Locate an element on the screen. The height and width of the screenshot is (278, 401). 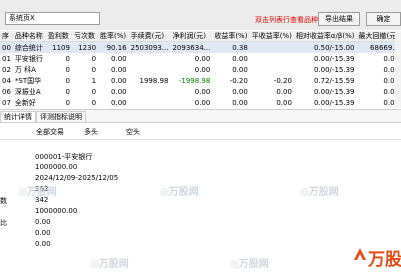
col-header: 盈利数 is located at coordinates (58, 36).